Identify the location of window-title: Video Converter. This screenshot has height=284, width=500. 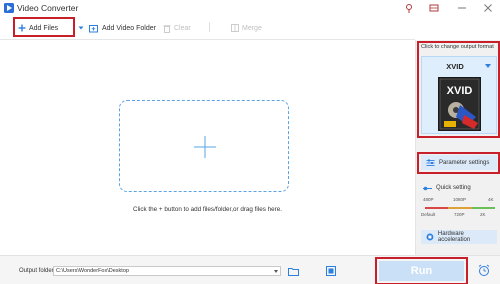
(48, 8).